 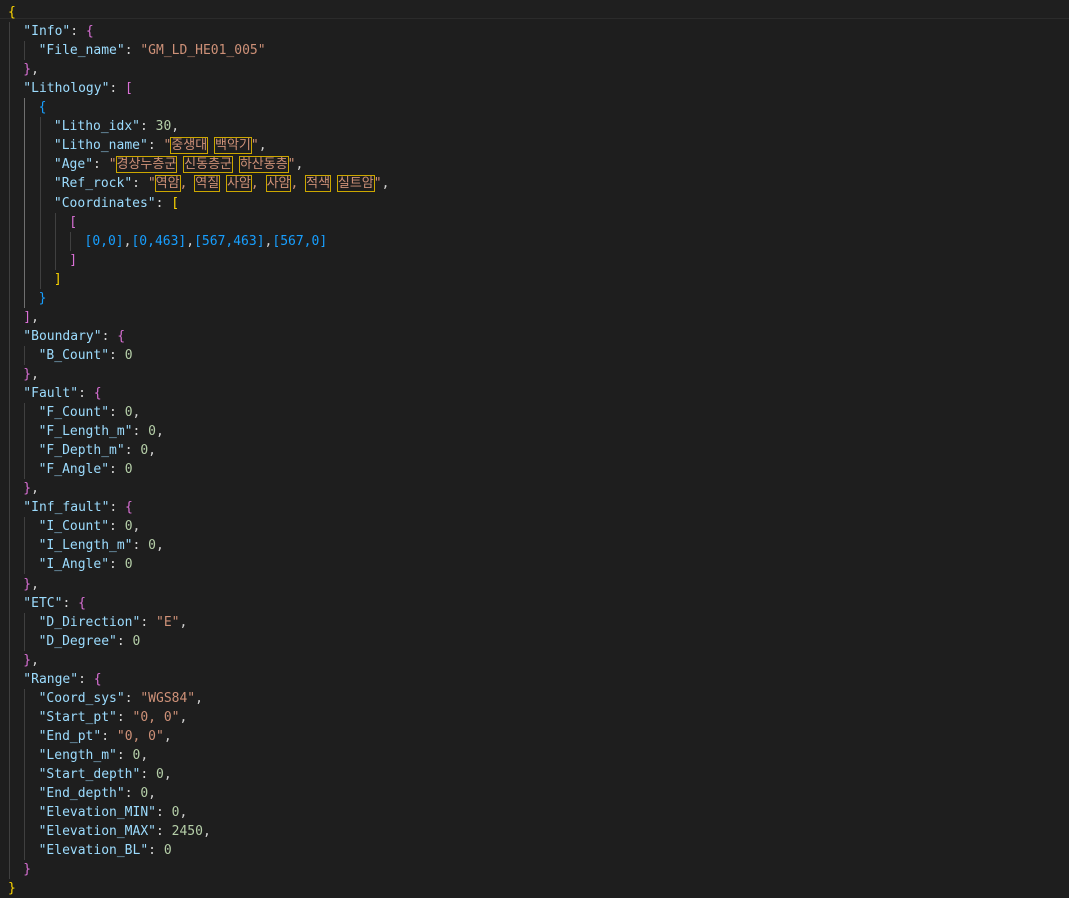 What do you see at coordinates (318, 184) in the screenshot?
I see `unicode-highlighted-text: 적색` at bounding box center [318, 184].